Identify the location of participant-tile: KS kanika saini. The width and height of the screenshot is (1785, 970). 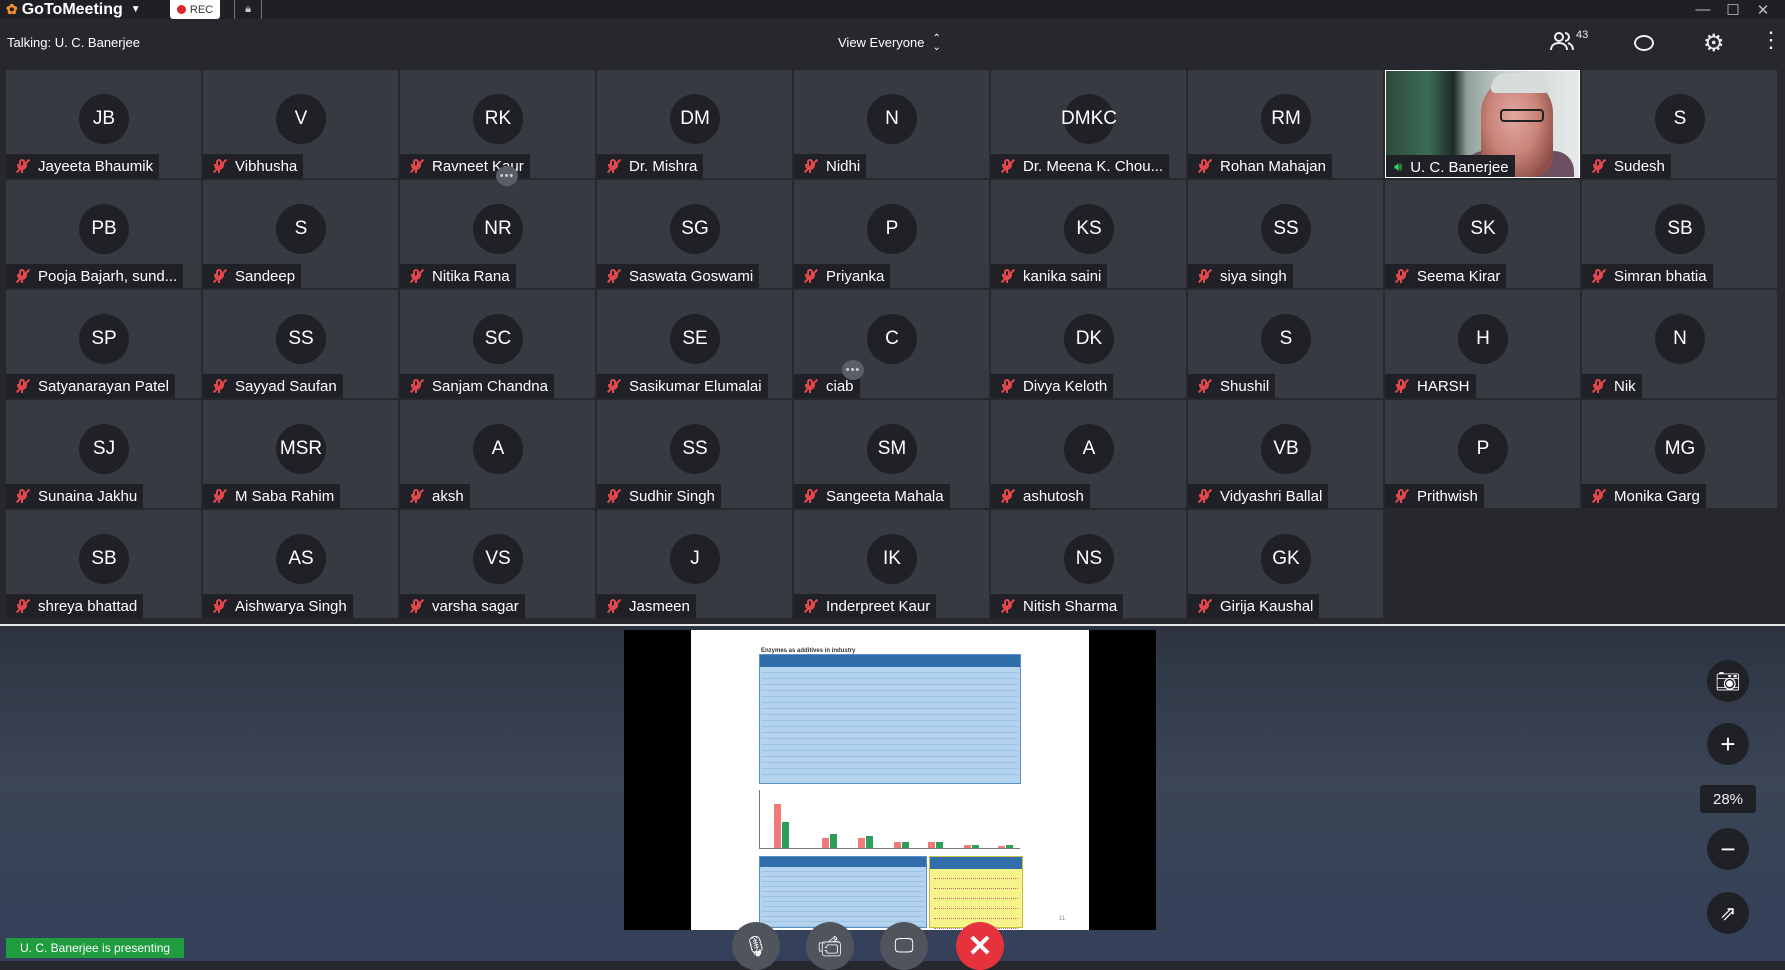
(1088, 234).